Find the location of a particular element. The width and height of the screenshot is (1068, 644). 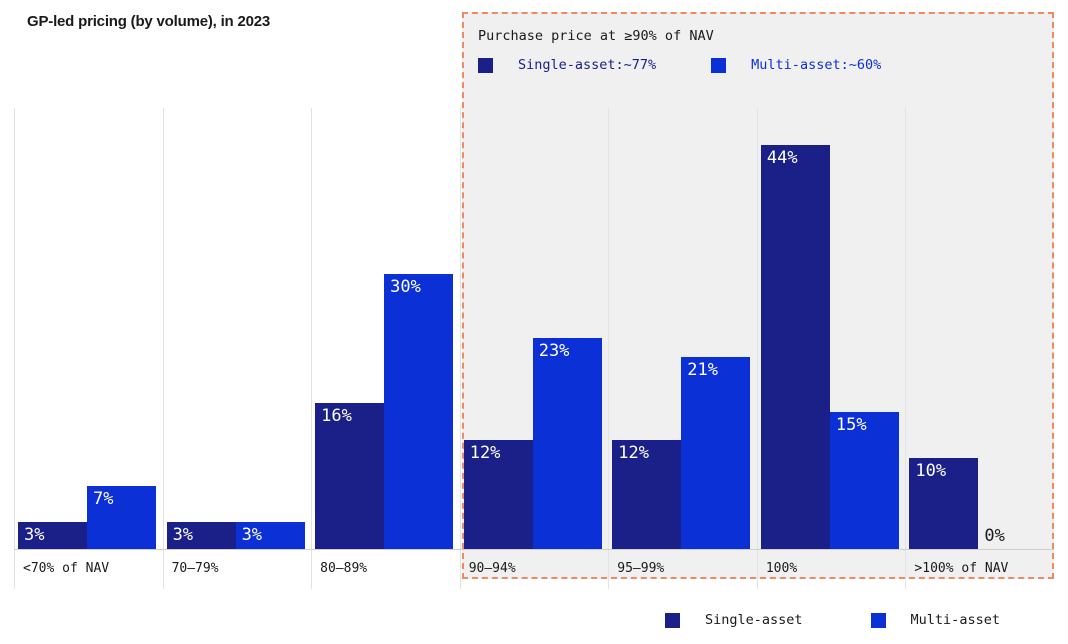

bar-group: 10% 0% is located at coordinates (979, 329).